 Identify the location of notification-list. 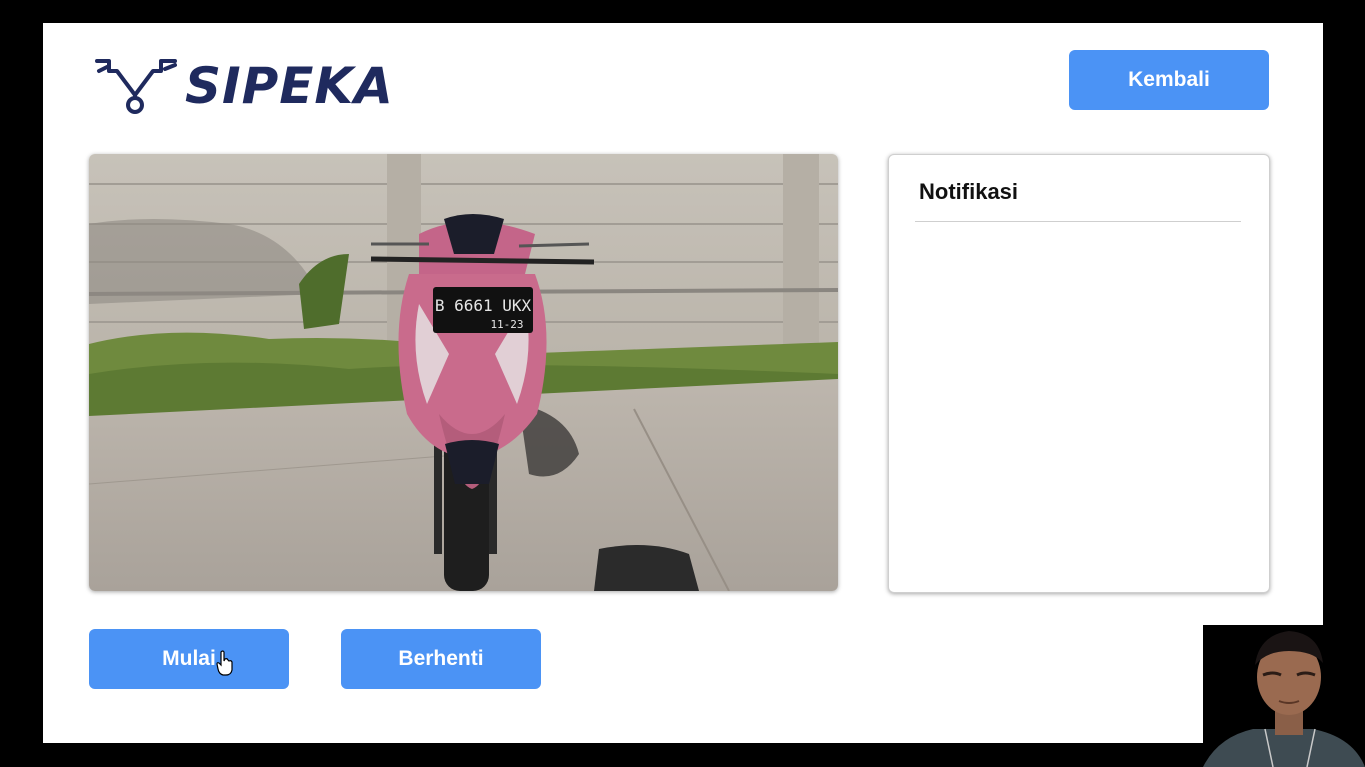
(1079, 403).